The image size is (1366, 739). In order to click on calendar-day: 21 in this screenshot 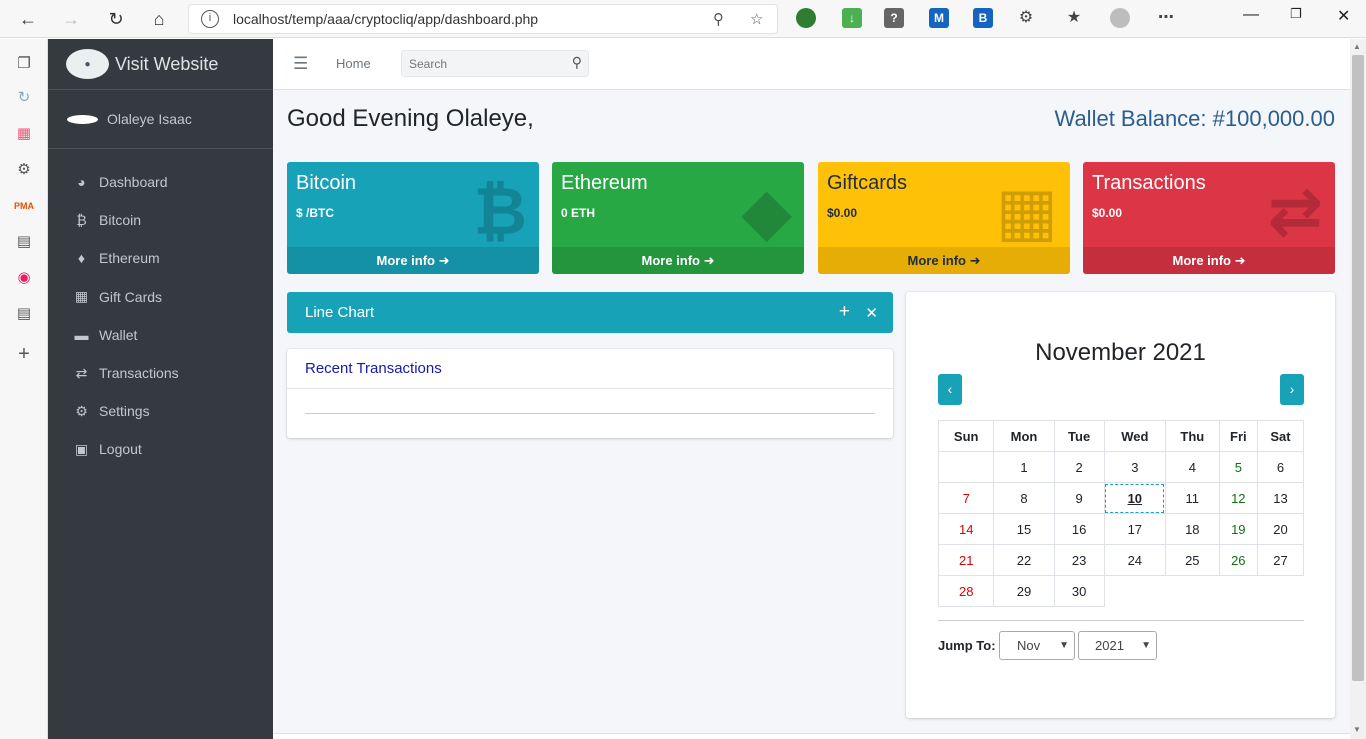, I will do `click(966, 560)`.